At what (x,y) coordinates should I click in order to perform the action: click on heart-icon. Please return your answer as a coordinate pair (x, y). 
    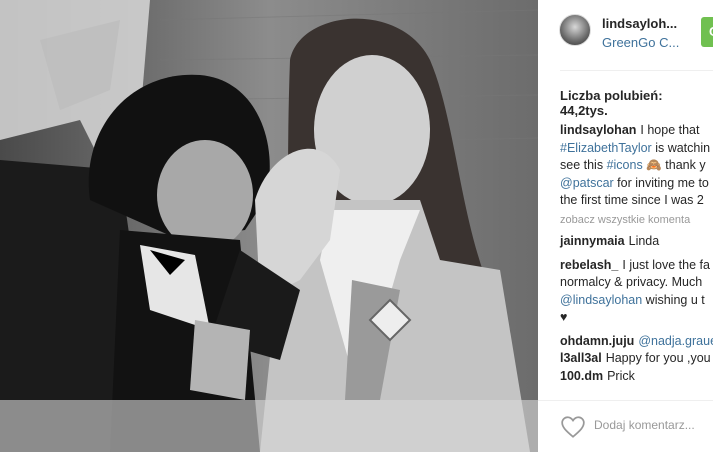
    Looking at the image, I should click on (573, 427).